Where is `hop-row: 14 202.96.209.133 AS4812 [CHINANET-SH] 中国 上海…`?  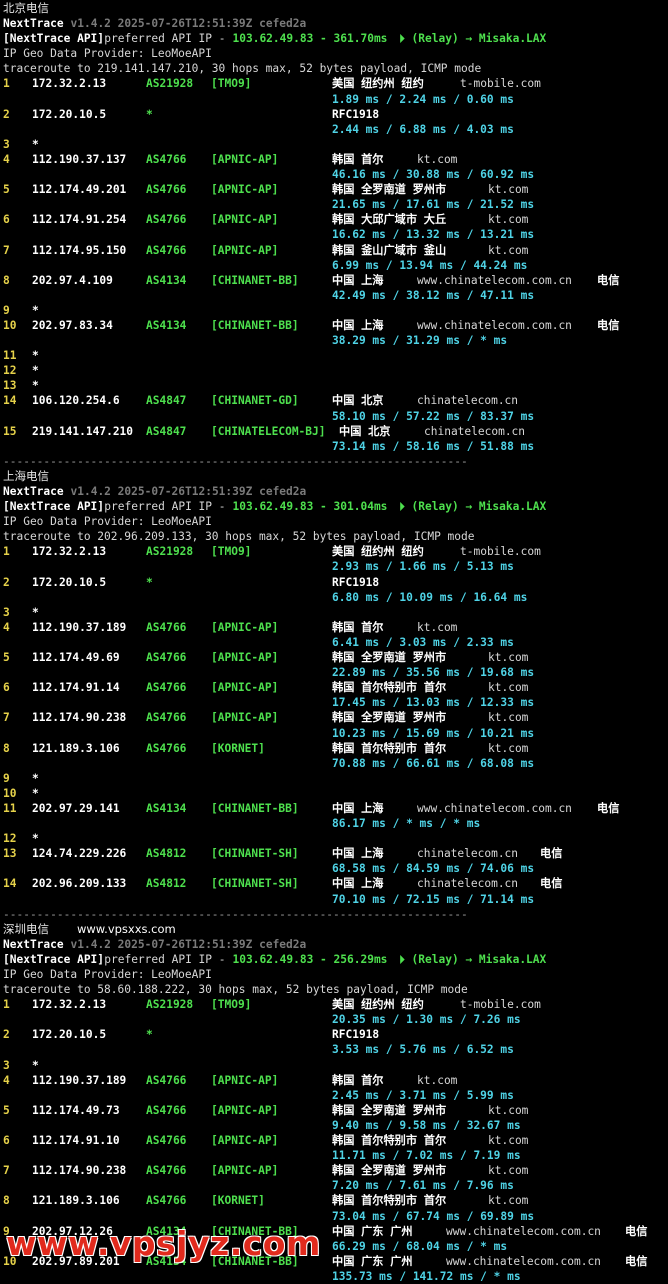
hop-row: 14 202.96.209.133 AS4812 [CHINANET-SH] 中国 上海… is located at coordinates (335, 883).